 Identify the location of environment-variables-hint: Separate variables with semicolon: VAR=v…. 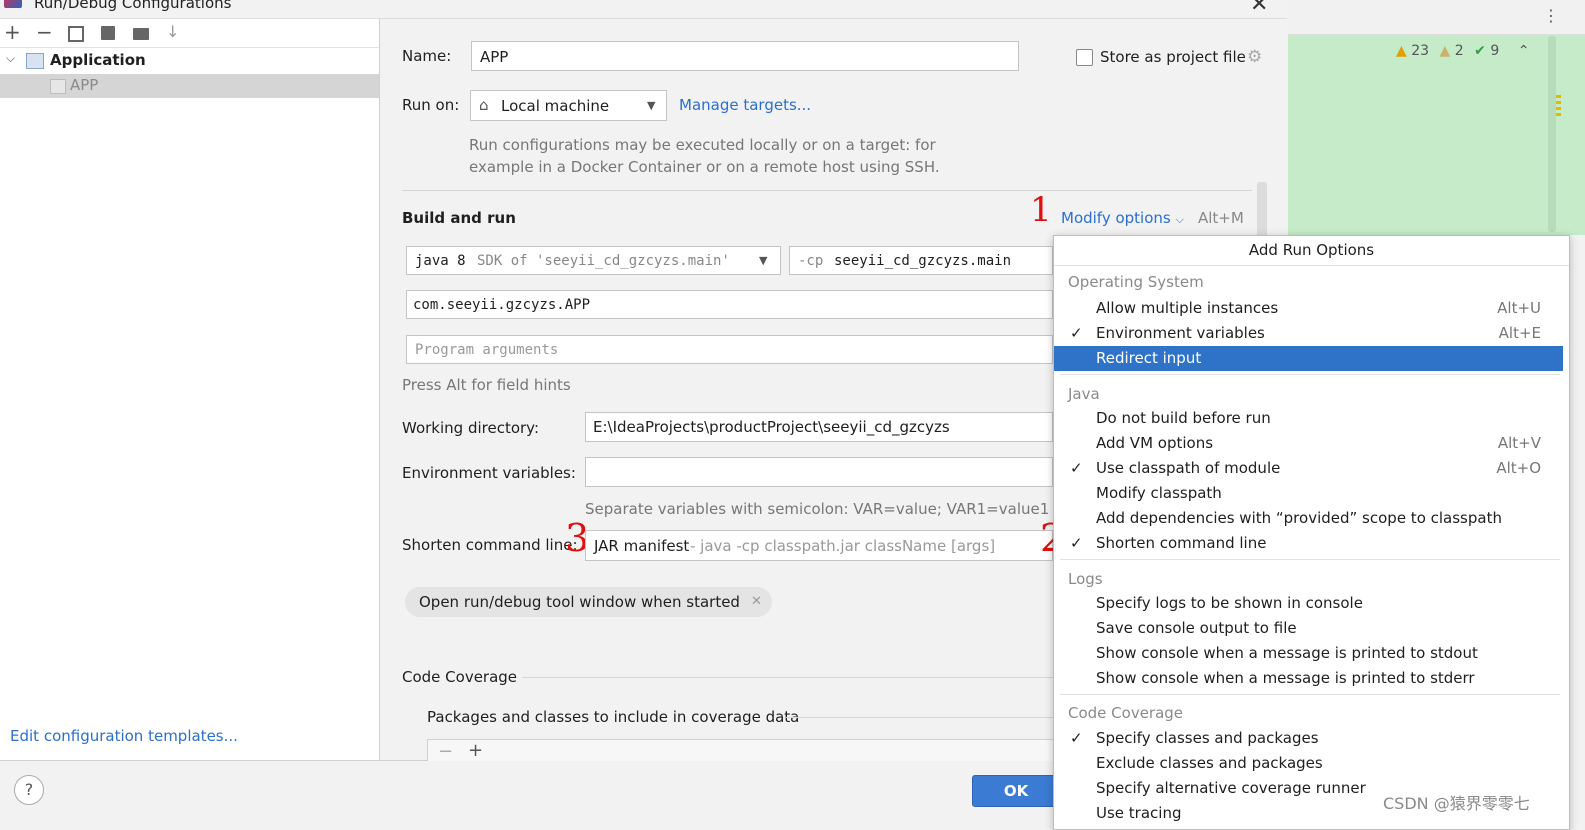
(817, 509).